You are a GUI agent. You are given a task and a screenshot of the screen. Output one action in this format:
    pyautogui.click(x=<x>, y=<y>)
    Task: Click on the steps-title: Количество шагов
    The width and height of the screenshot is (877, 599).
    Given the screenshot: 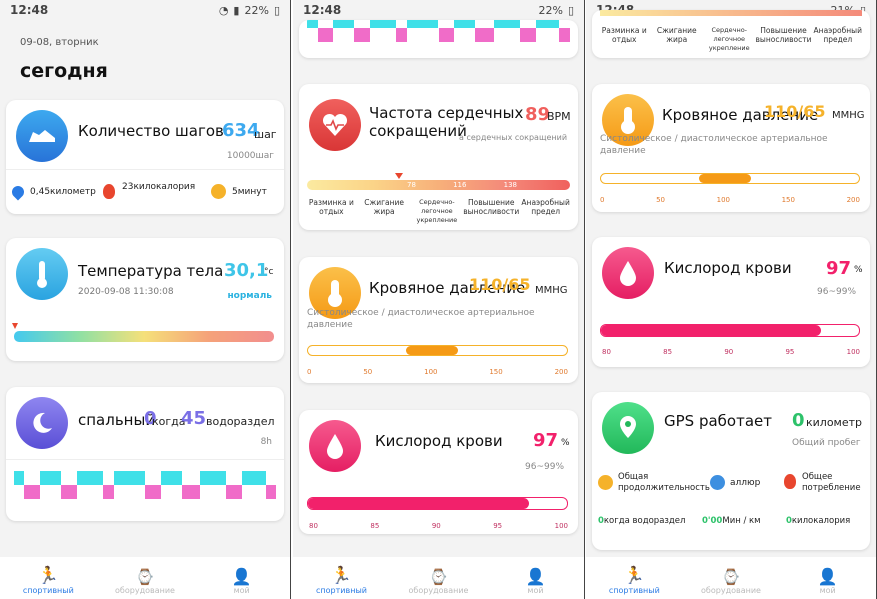 What is the action you would take?
    pyautogui.click(x=151, y=131)
    